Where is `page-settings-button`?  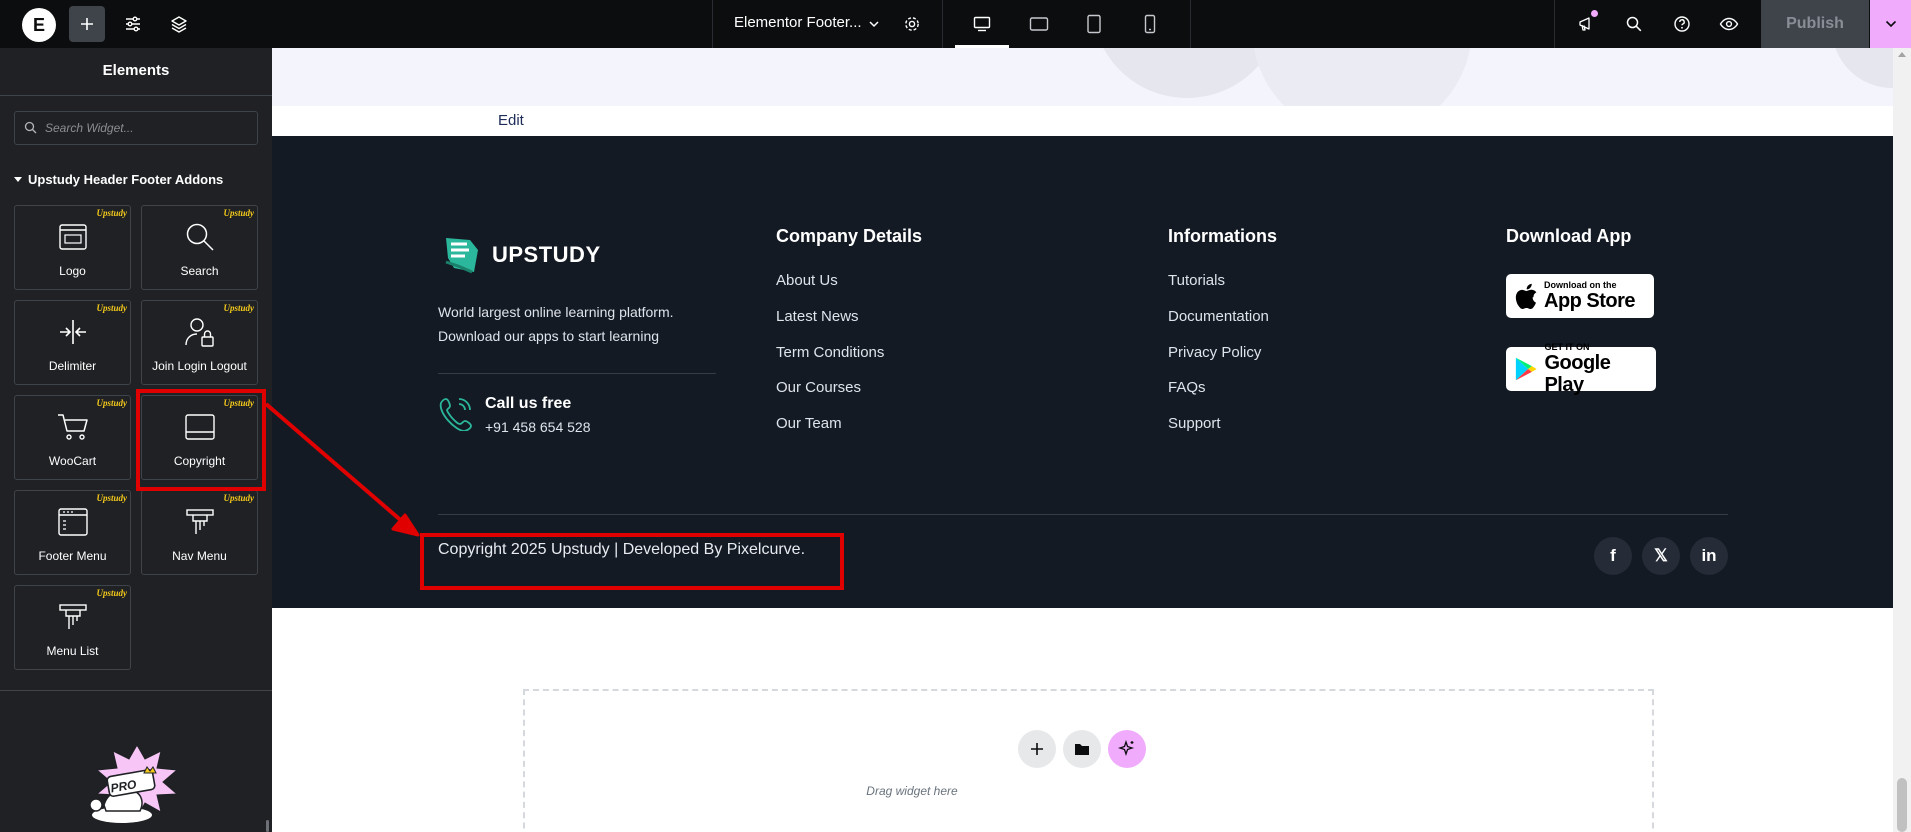
page-settings-button is located at coordinates (912, 24).